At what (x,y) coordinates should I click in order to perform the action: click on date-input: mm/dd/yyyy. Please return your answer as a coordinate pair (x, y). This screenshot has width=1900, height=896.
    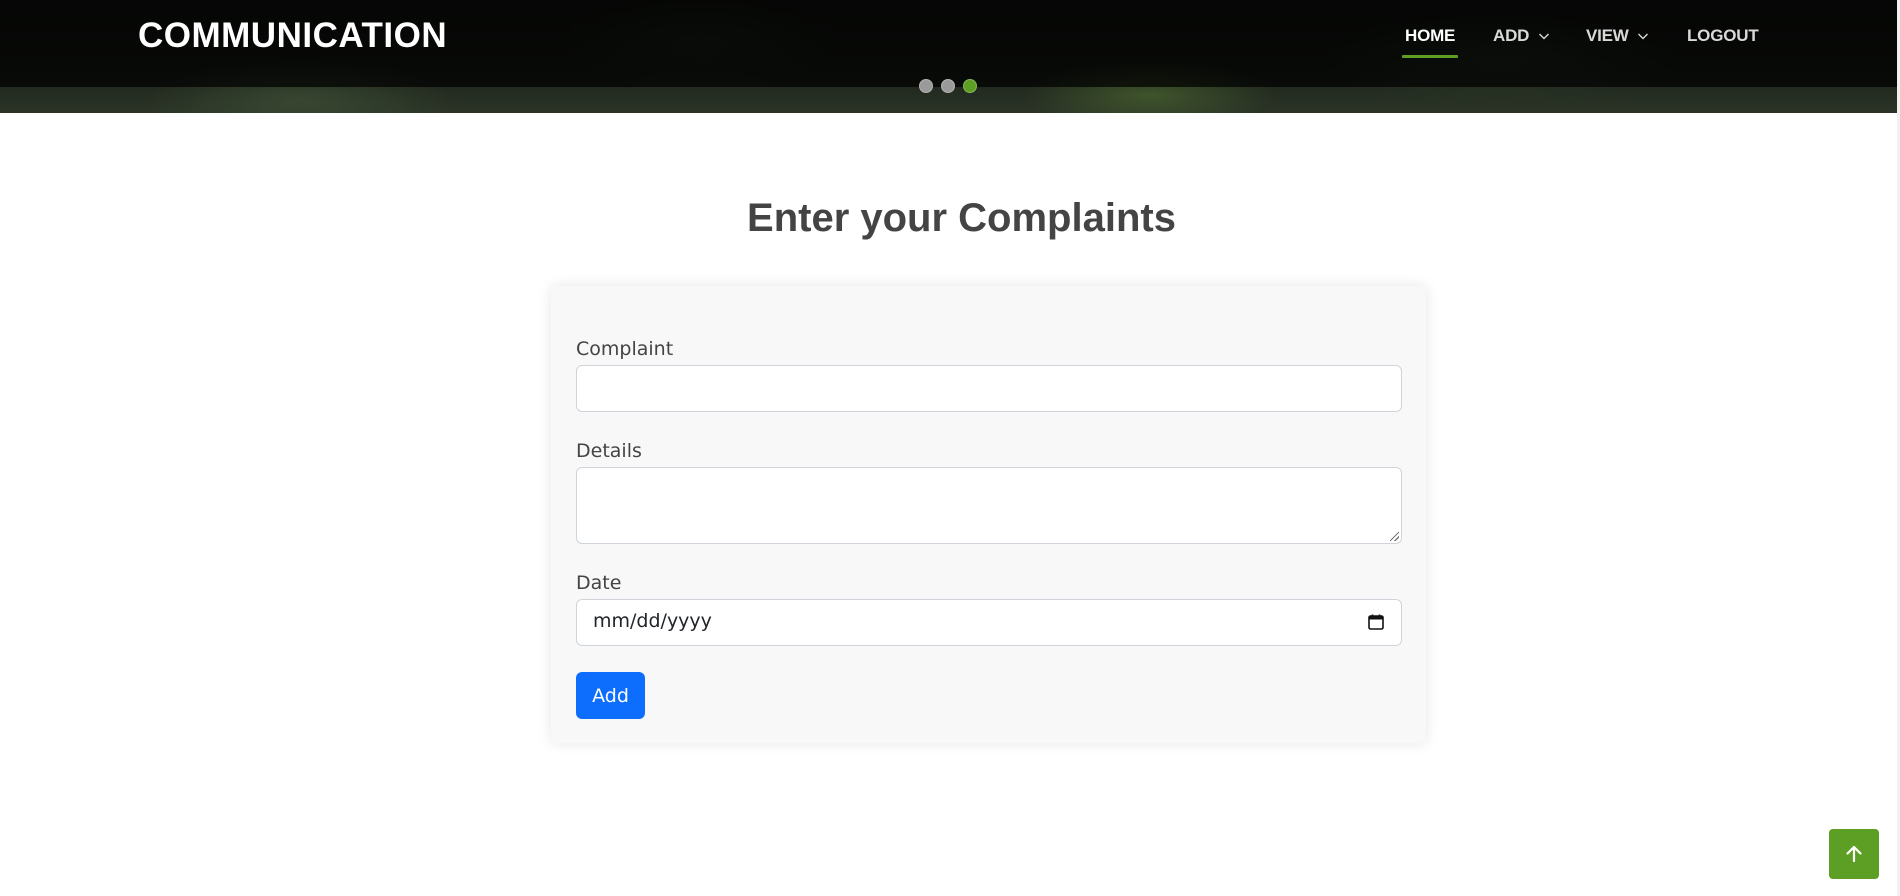
    Looking at the image, I should click on (989, 622).